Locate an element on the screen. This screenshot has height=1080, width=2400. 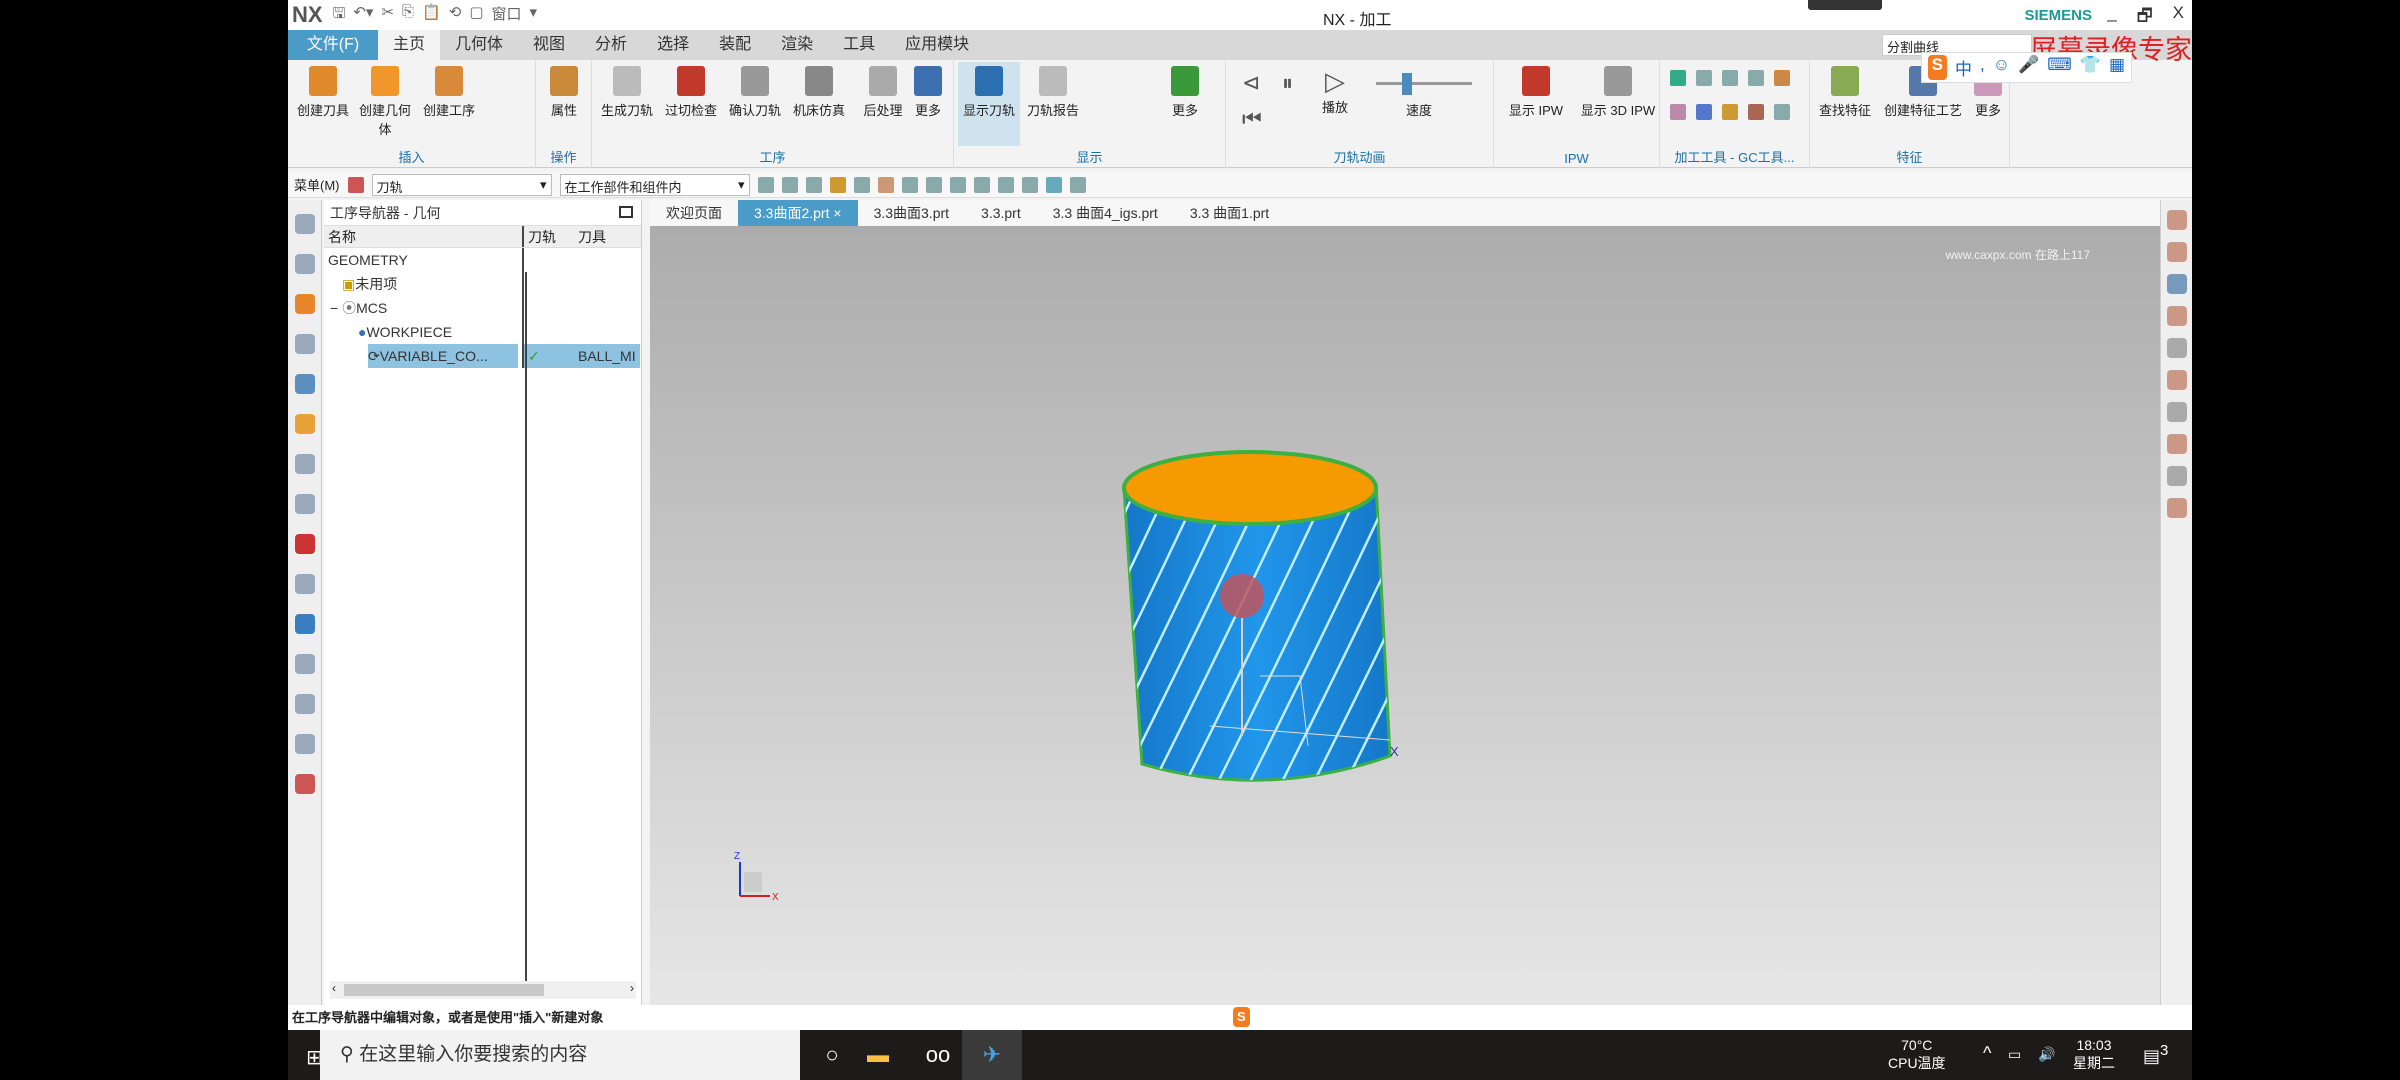
display-toolpath-button: 显示刀轨 is located at coordinates (989, 104).